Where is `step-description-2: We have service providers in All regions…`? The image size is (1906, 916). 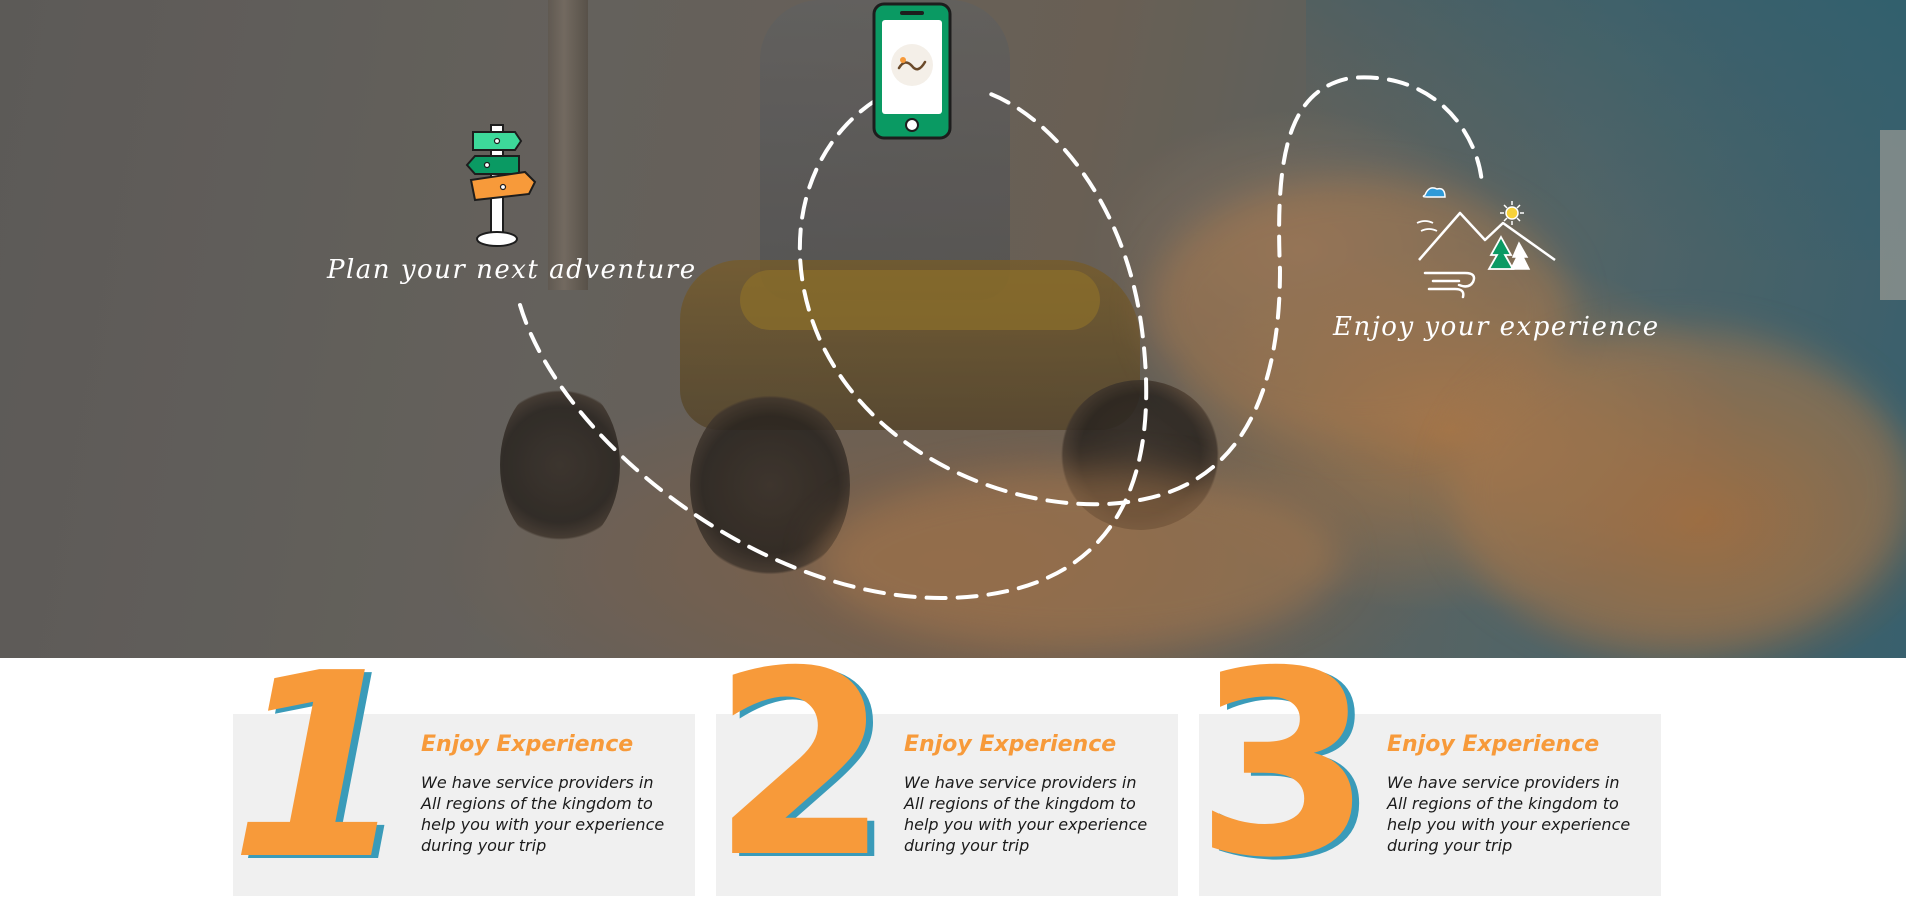
step-description-2: We have service providers in All regions… is located at coordinates (1026, 814).